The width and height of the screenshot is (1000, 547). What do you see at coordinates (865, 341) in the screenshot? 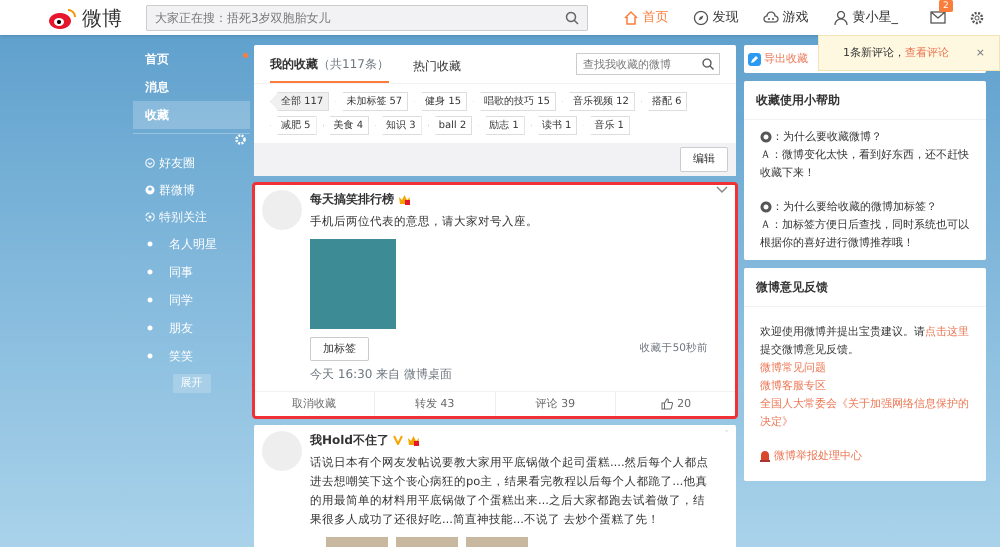
I see `feedback-intro: 欢迎使用微博并提出宝贵建议。请点击这里 提交微博意见反馈。` at bounding box center [865, 341].